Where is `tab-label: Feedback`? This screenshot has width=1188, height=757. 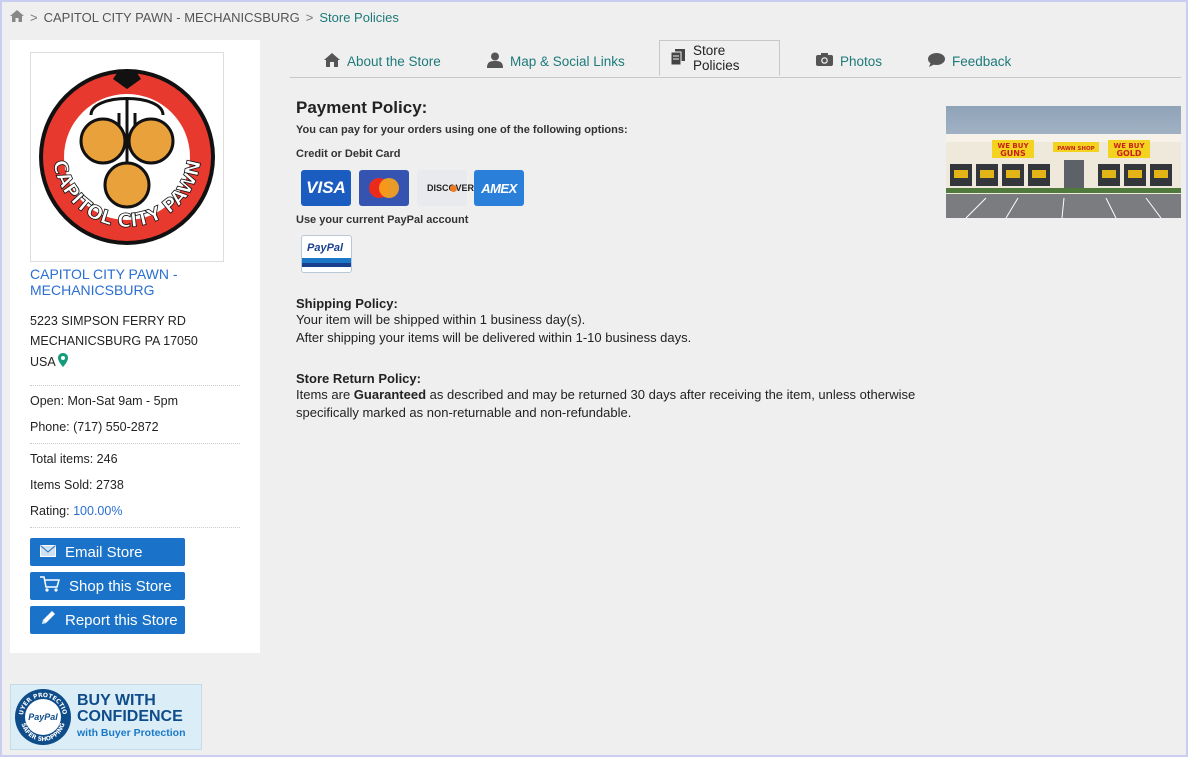
tab-label: Feedback is located at coordinates (982, 61).